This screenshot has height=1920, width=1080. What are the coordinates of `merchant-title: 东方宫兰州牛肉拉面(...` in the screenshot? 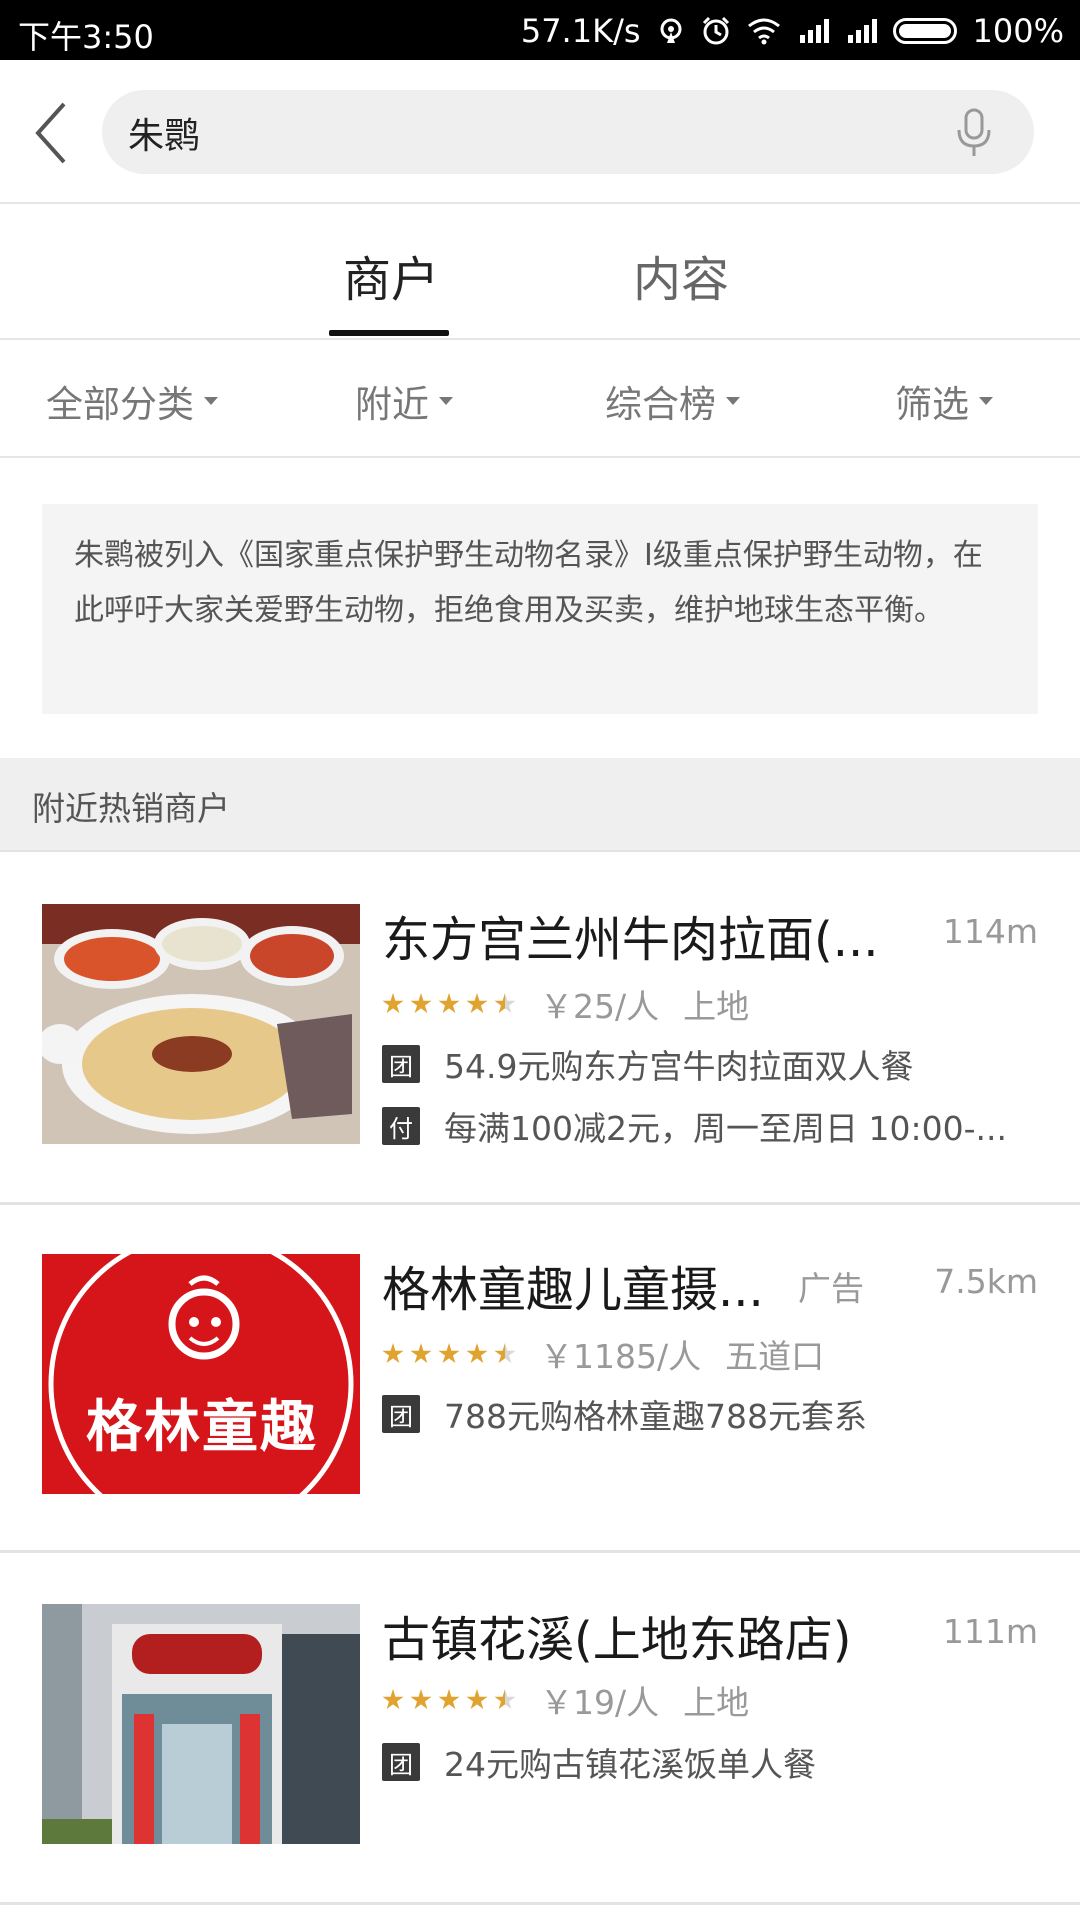 It's located at (630, 940).